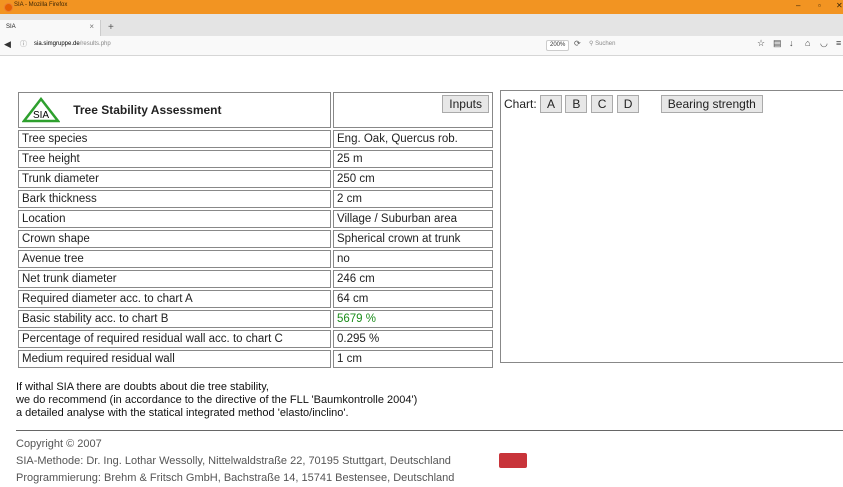 The width and height of the screenshot is (843, 487). What do you see at coordinates (465, 104) in the screenshot?
I see `inputs-button: Inputs` at bounding box center [465, 104].